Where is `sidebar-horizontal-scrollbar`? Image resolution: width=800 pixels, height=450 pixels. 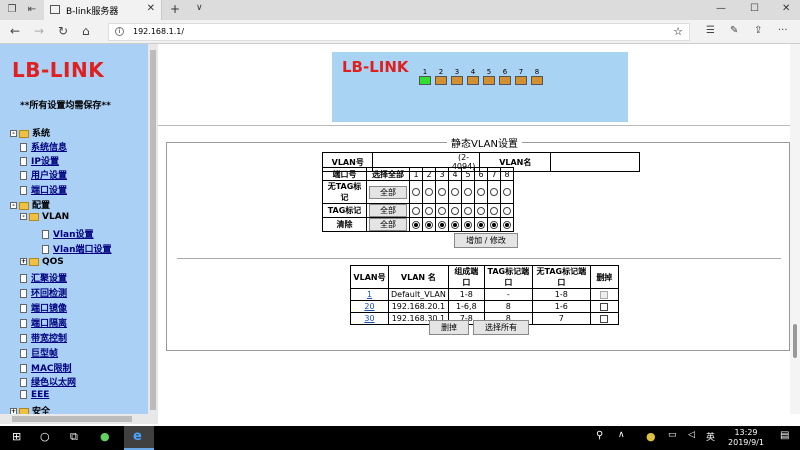 sidebar-horizontal-scrollbar is located at coordinates (79, 419).